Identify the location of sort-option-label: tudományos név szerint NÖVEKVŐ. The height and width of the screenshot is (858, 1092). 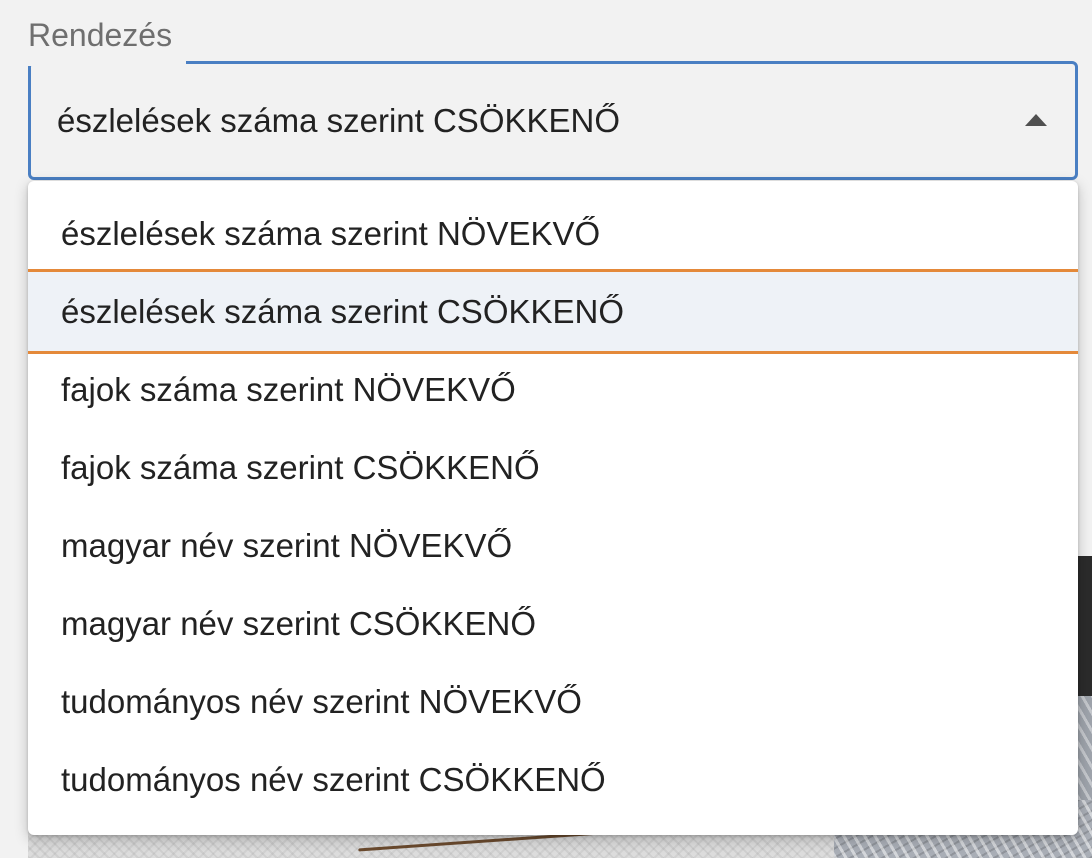
(321, 701).